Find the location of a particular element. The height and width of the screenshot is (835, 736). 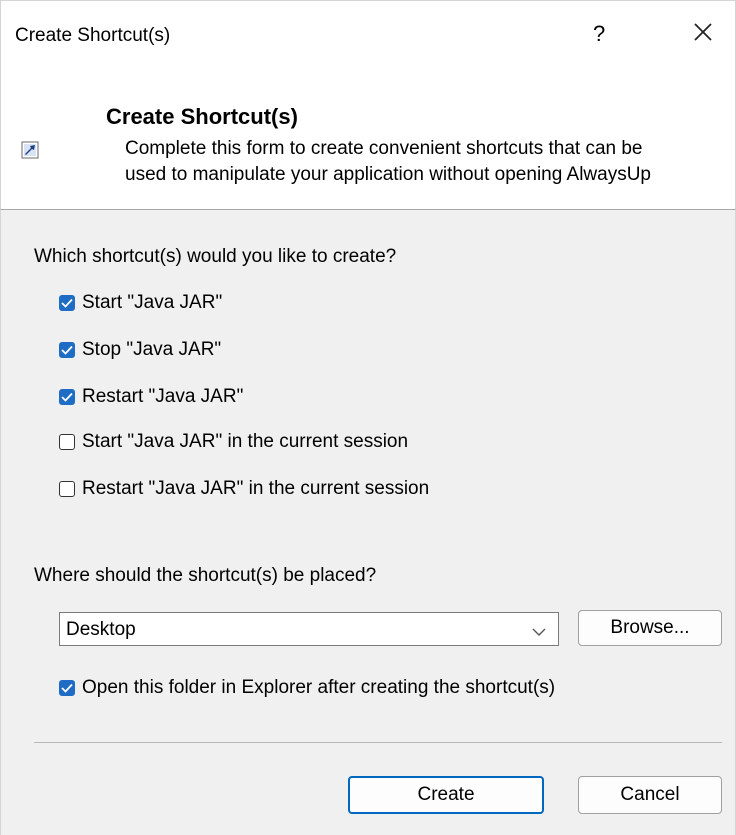

option-start-current-session: Start "Java JAR" in the current session is located at coordinates (233, 442).